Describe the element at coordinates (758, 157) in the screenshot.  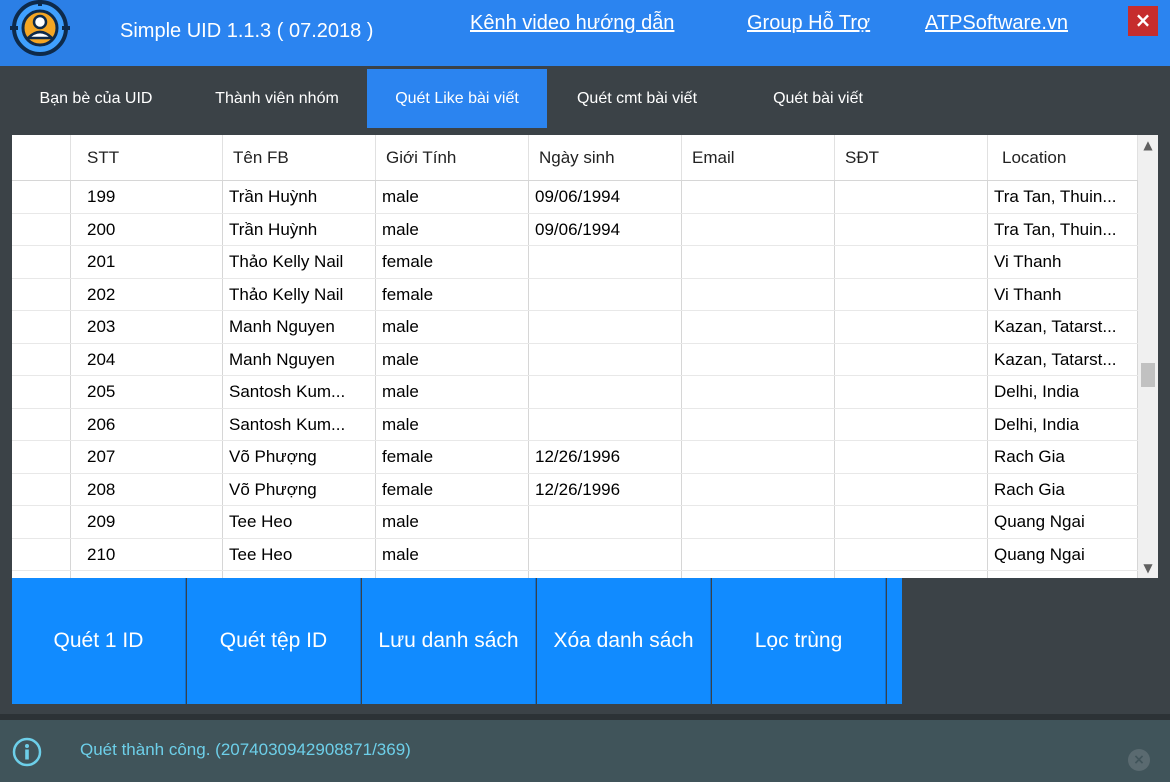
I see `col-header-email: Email` at that location.